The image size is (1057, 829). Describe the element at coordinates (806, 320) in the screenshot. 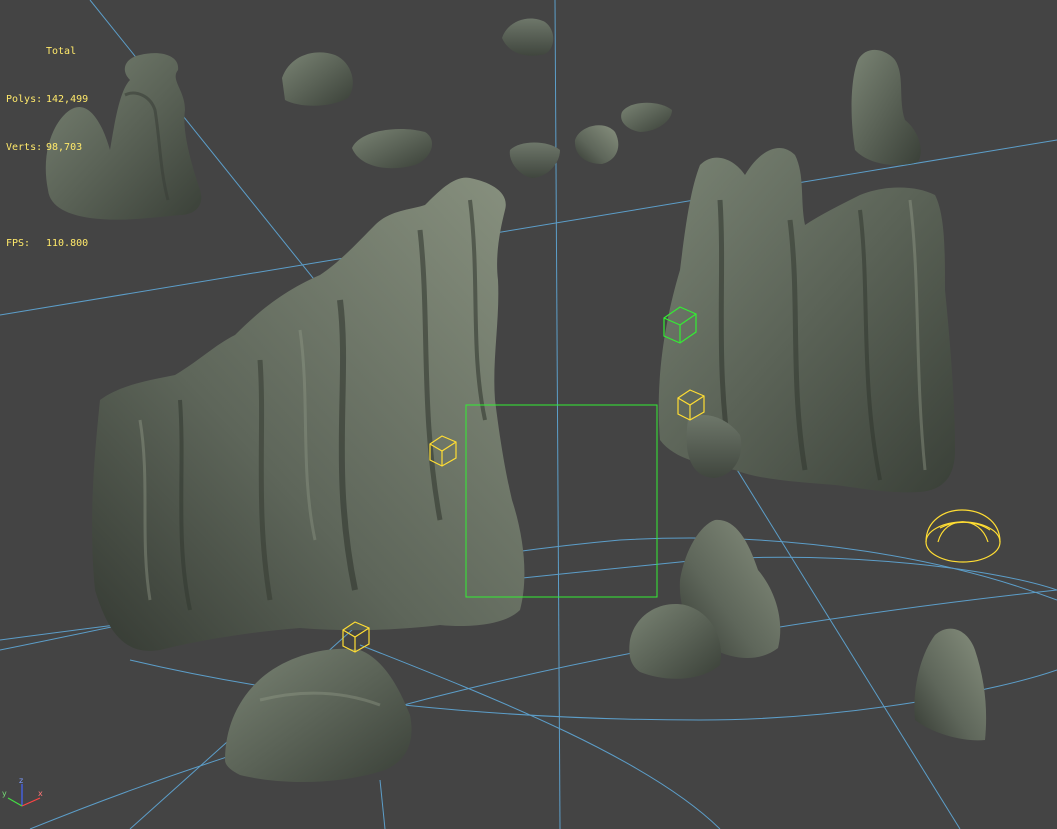

I see `rock-cliff-right` at that location.